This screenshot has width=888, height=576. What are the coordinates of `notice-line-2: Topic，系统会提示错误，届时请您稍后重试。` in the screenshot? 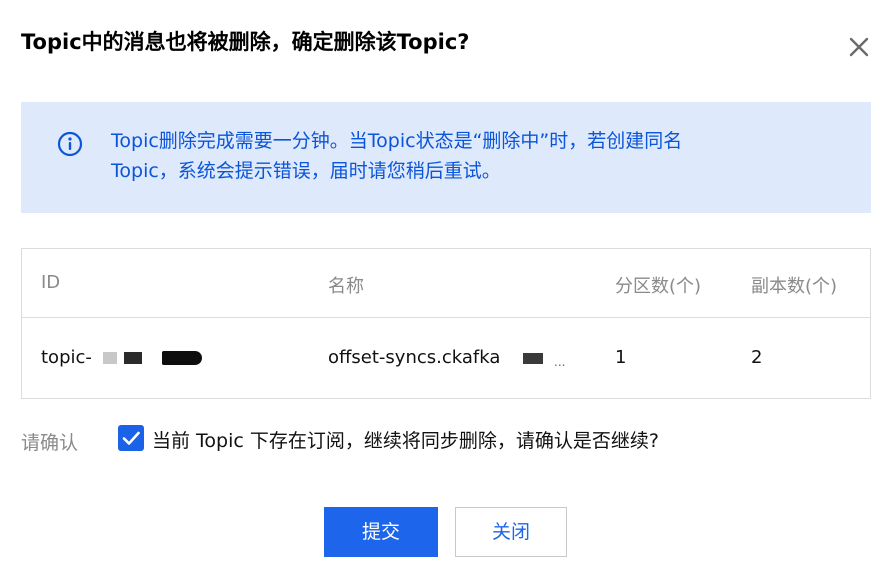 It's located at (306, 171).